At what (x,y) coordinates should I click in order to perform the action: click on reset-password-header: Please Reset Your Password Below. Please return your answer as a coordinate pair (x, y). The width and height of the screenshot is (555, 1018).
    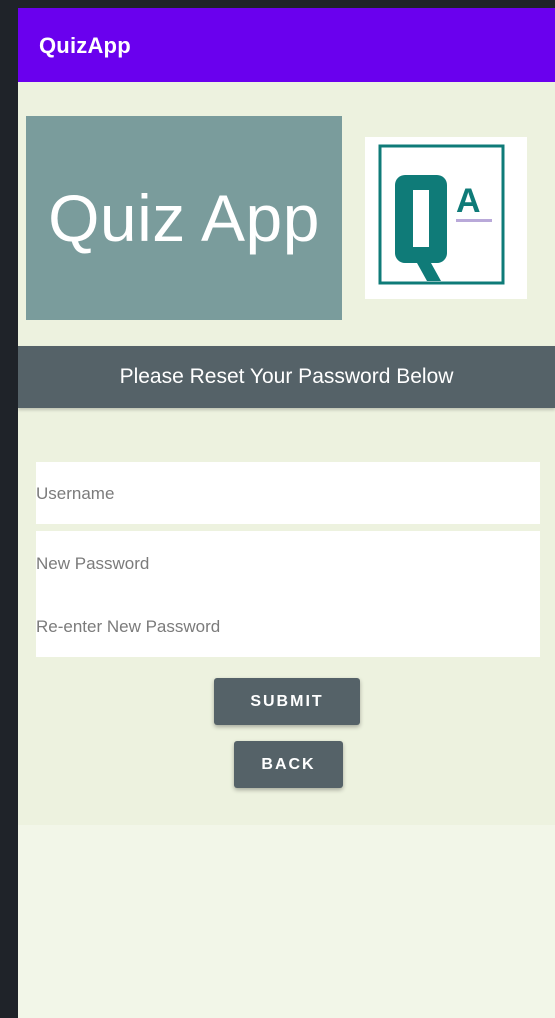
    Looking at the image, I should click on (286, 377).